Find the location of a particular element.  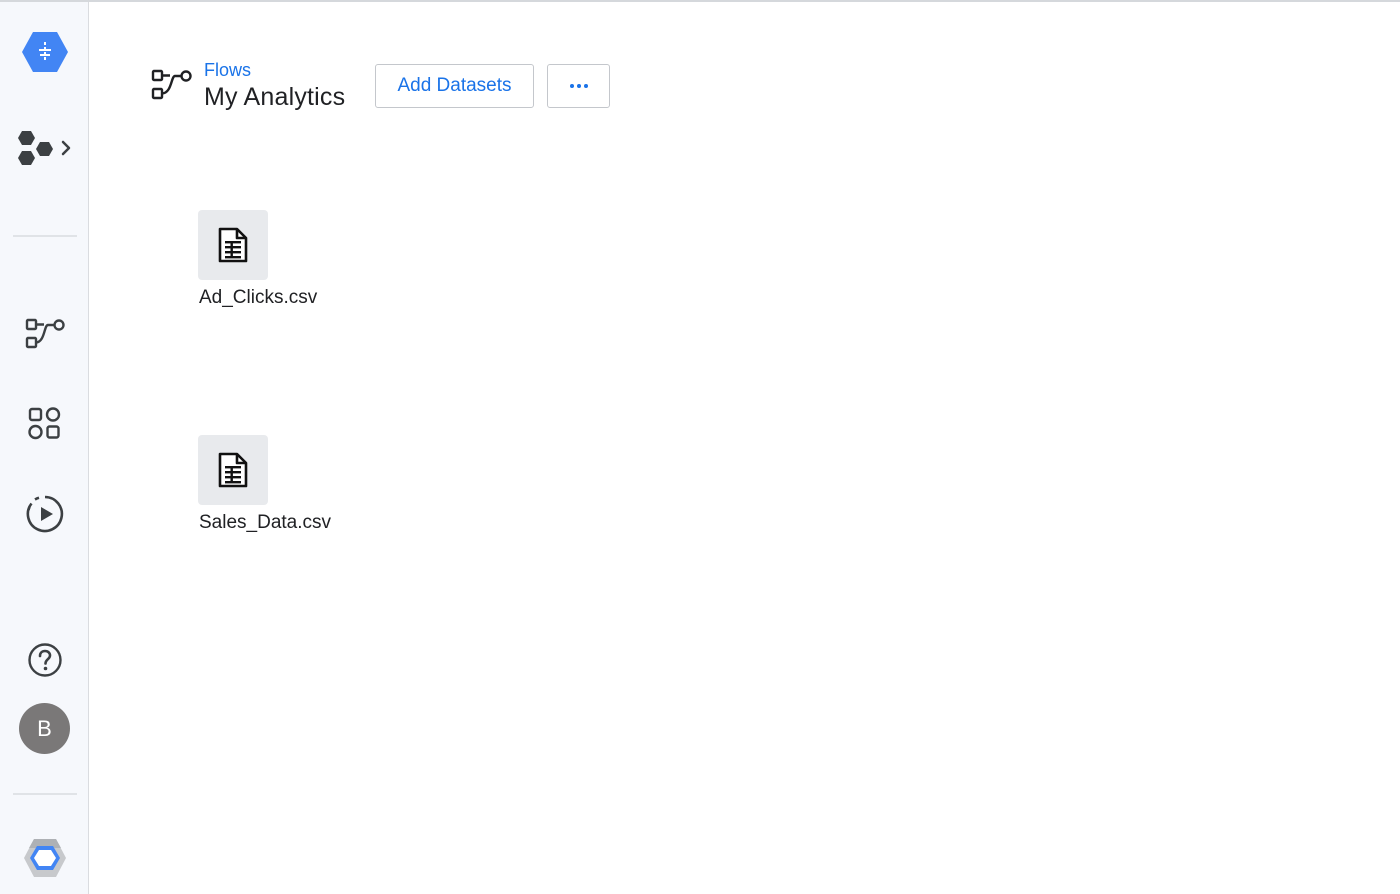

breadcrumb-flows-link: Flows is located at coordinates (227, 70).